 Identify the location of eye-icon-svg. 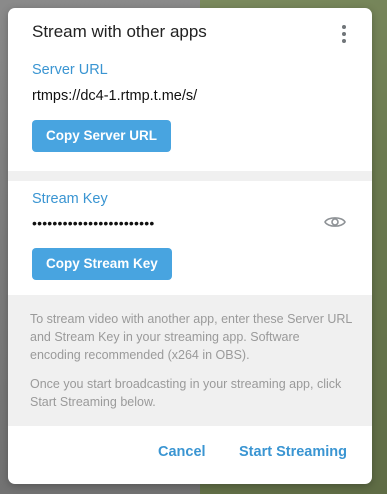
(335, 222).